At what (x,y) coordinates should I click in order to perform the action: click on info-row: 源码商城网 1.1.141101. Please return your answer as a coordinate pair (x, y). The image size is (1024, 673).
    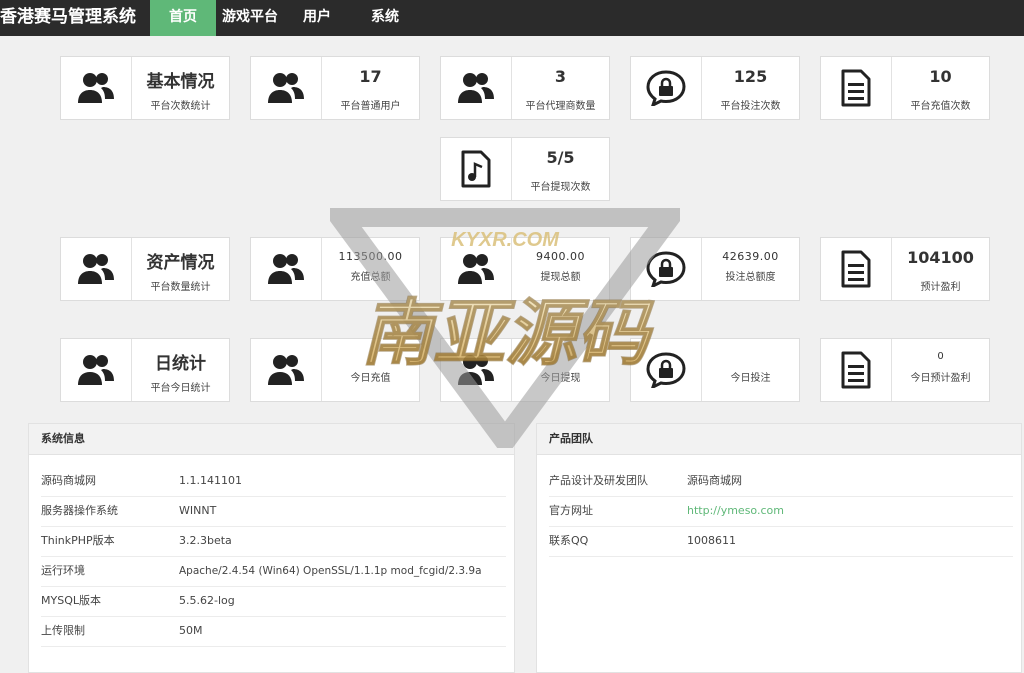
    Looking at the image, I should click on (273, 481).